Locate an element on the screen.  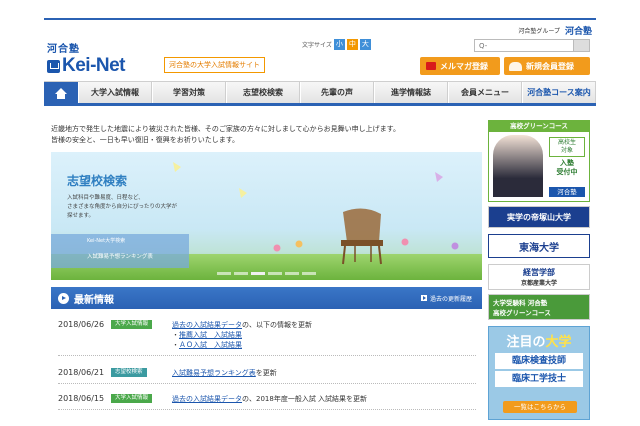
ad-kyoto-sangyo: 経営学部 京都産業大学 is located at coordinates (539, 277).